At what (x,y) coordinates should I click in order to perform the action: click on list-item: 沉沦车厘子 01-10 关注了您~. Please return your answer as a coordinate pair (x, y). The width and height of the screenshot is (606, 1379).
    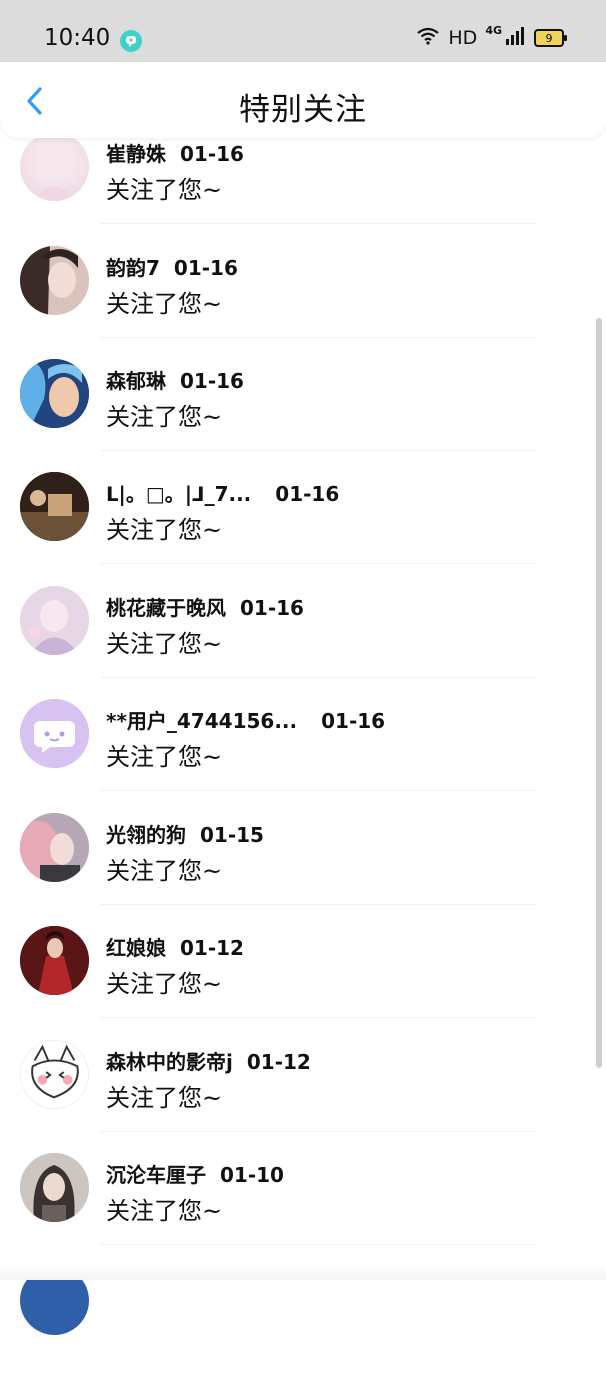
    Looking at the image, I should click on (303, 1209).